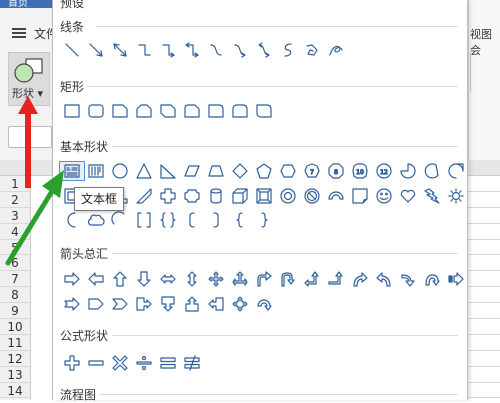  What do you see at coordinates (144, 363) in the screenshot?
I see `divide-icon` at bounding box center [144, 363].